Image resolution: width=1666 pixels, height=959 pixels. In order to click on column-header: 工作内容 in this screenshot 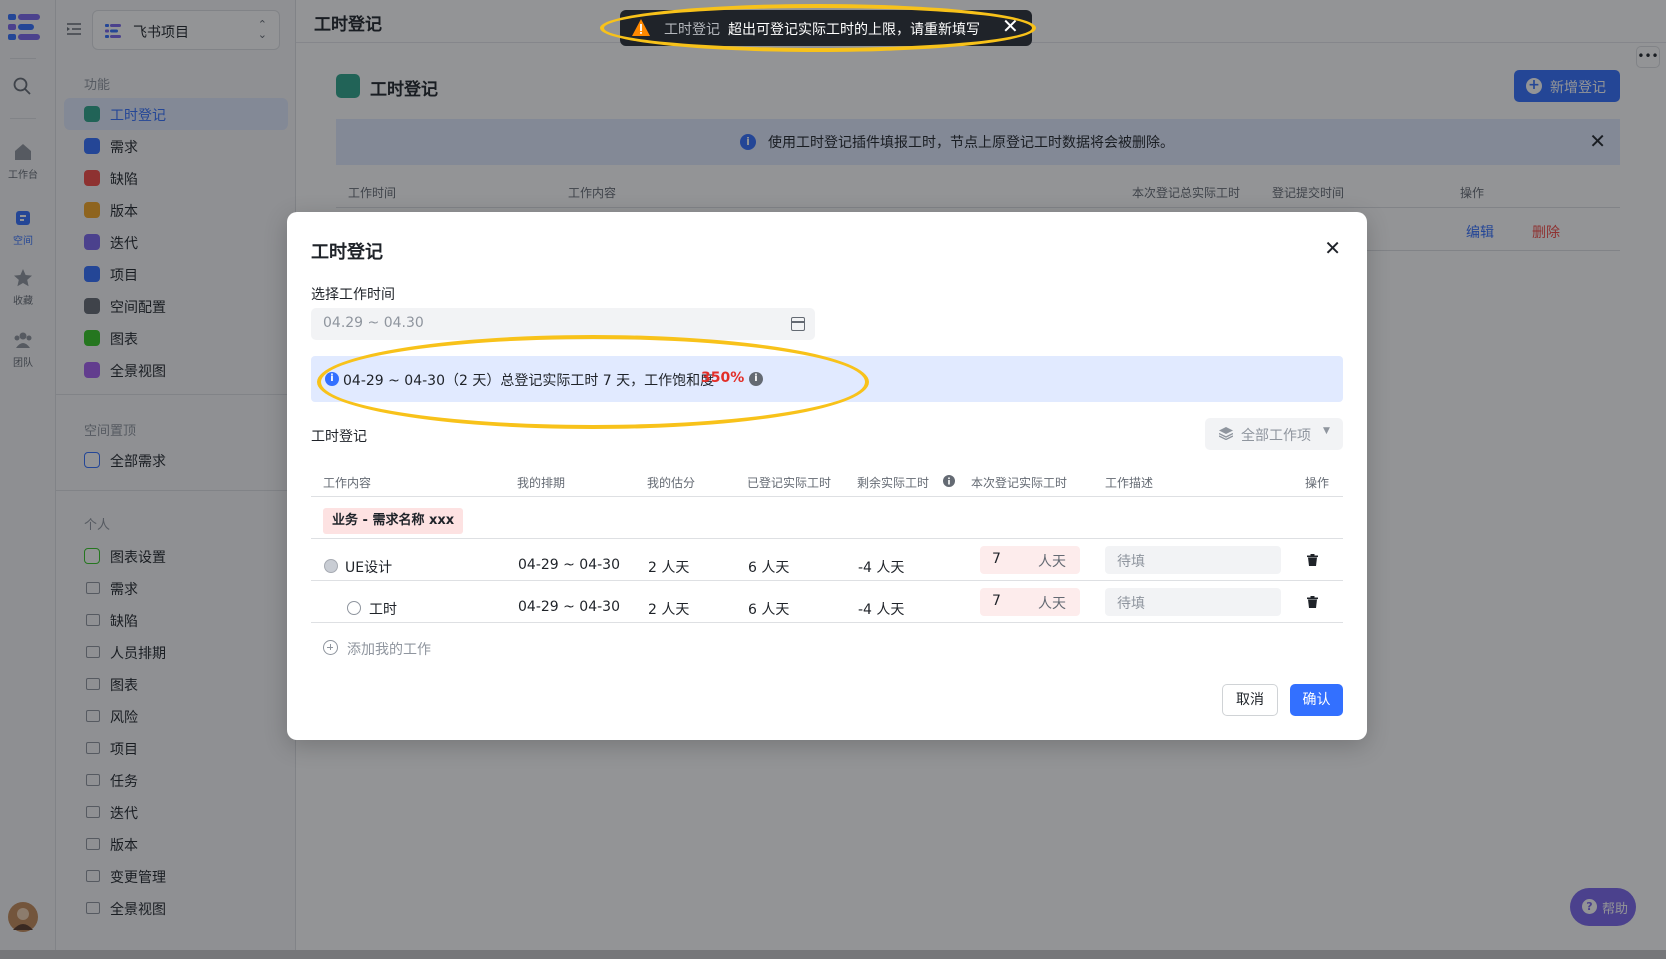, I will do `click(347, 483)`.